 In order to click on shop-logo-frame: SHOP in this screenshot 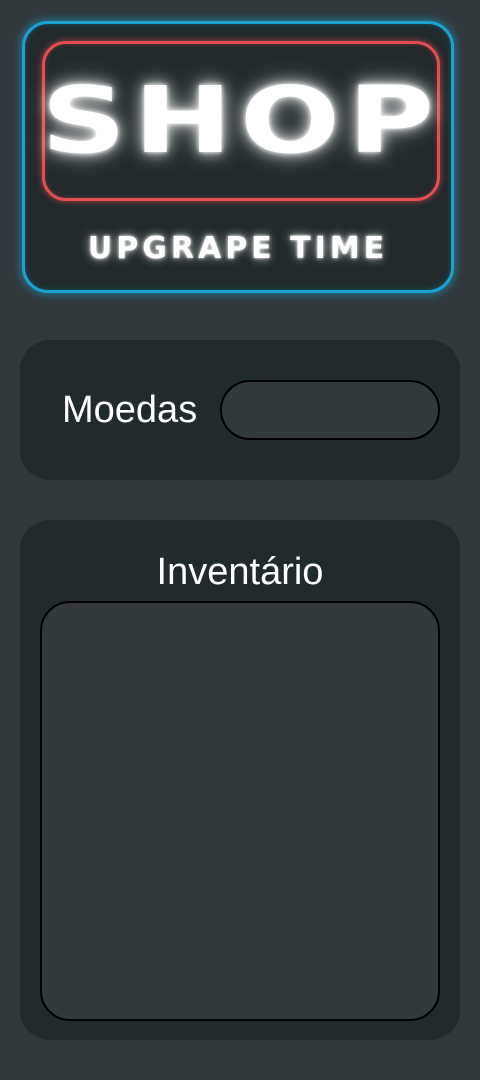, I will do `click(241, 121)`.